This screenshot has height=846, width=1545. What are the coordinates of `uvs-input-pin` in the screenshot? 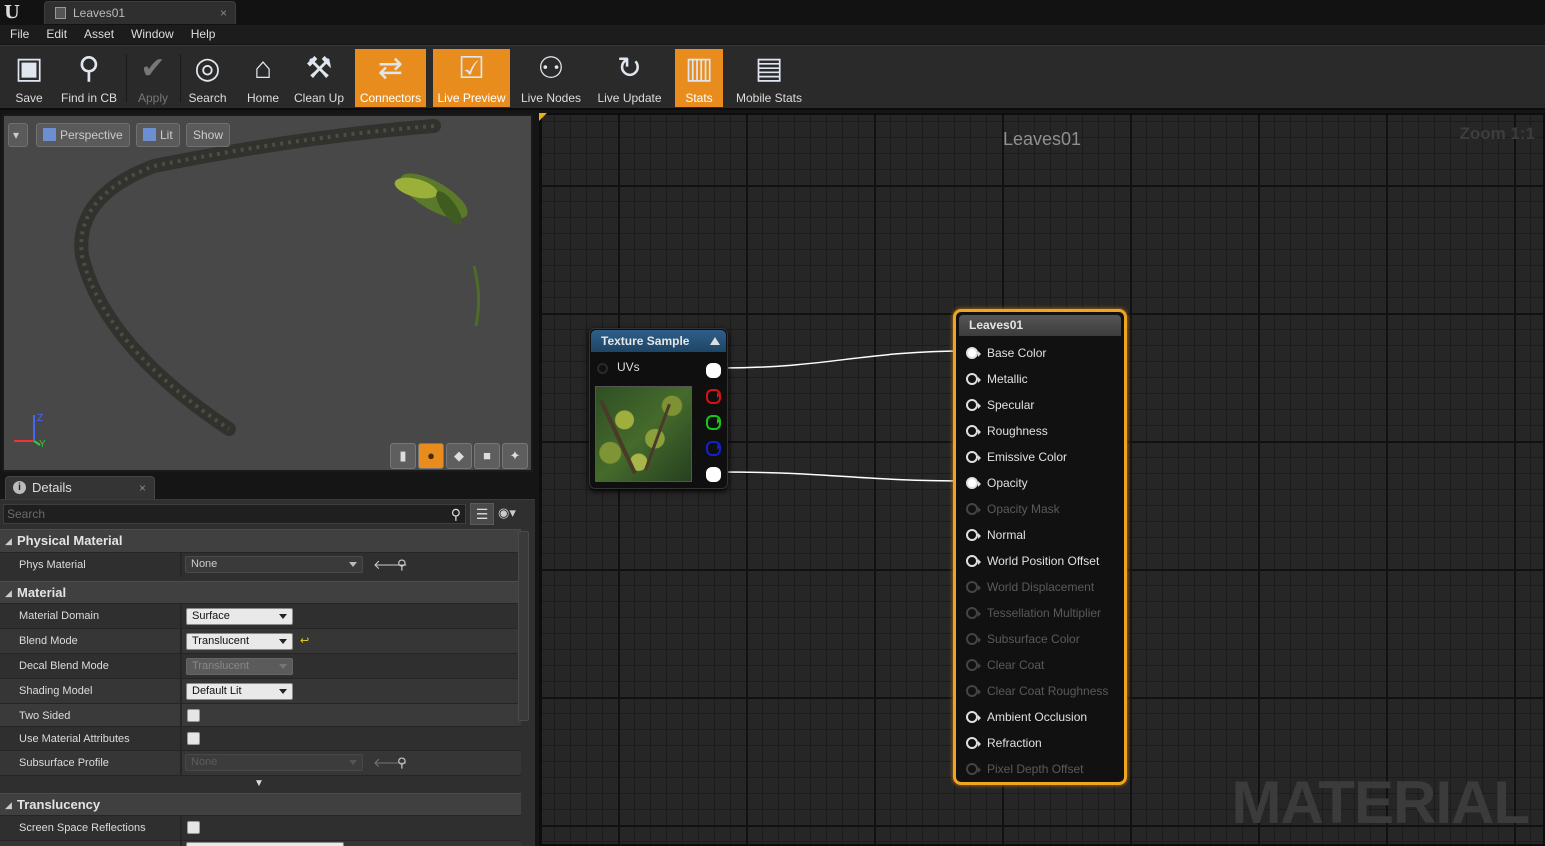 It's located at (602, 368).